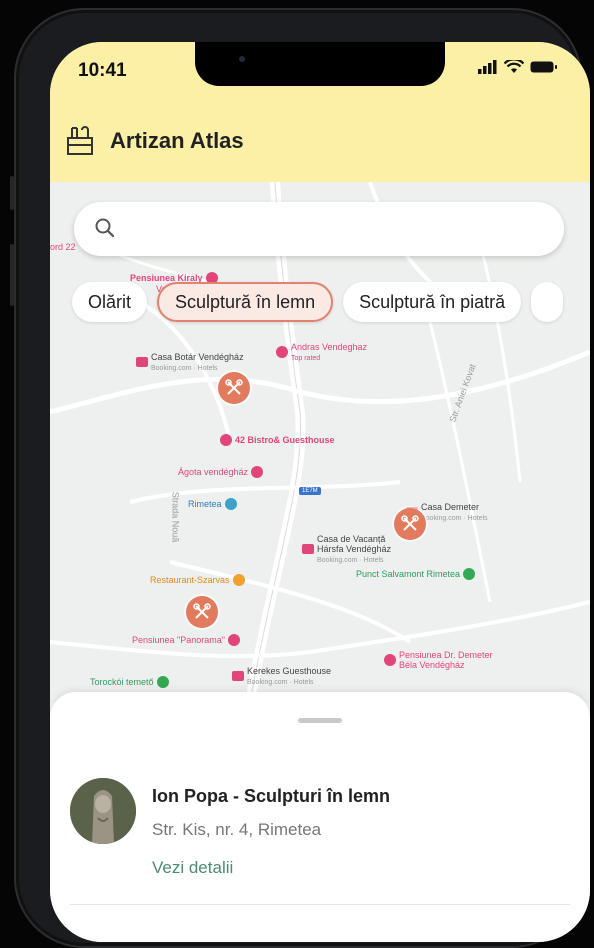 The image size is (594, 948). I want to click on park-pin-icon, so click(162, 682).